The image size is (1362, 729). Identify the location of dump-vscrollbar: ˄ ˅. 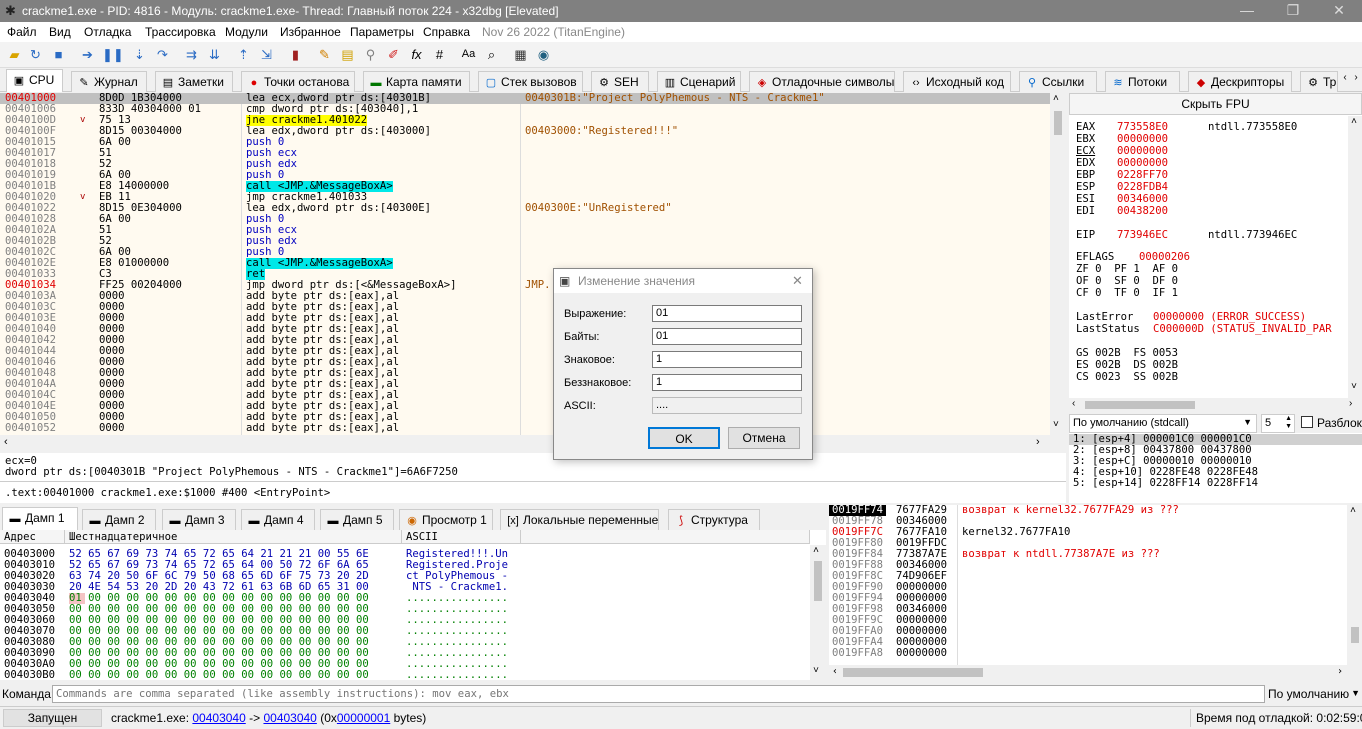
(818, 612).